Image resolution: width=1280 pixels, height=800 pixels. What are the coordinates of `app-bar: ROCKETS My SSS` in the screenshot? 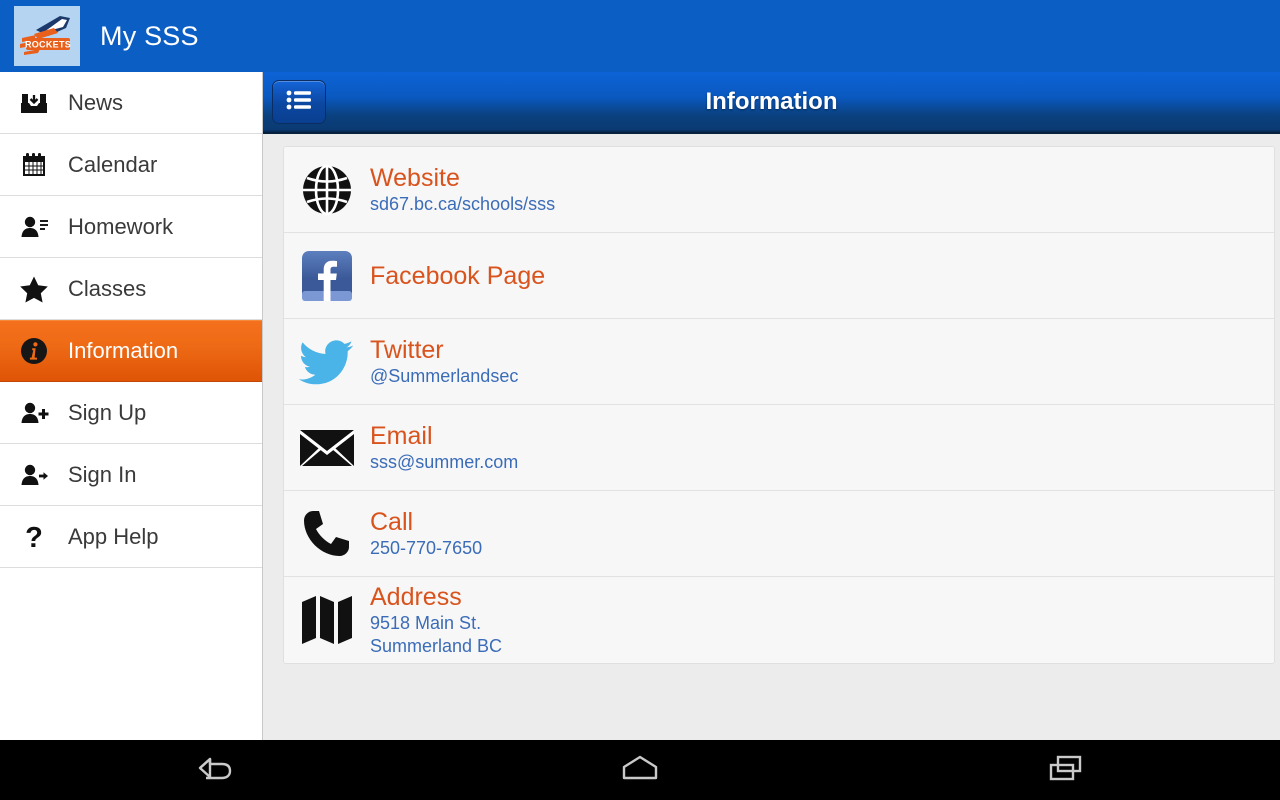 It's located at (640, 36).